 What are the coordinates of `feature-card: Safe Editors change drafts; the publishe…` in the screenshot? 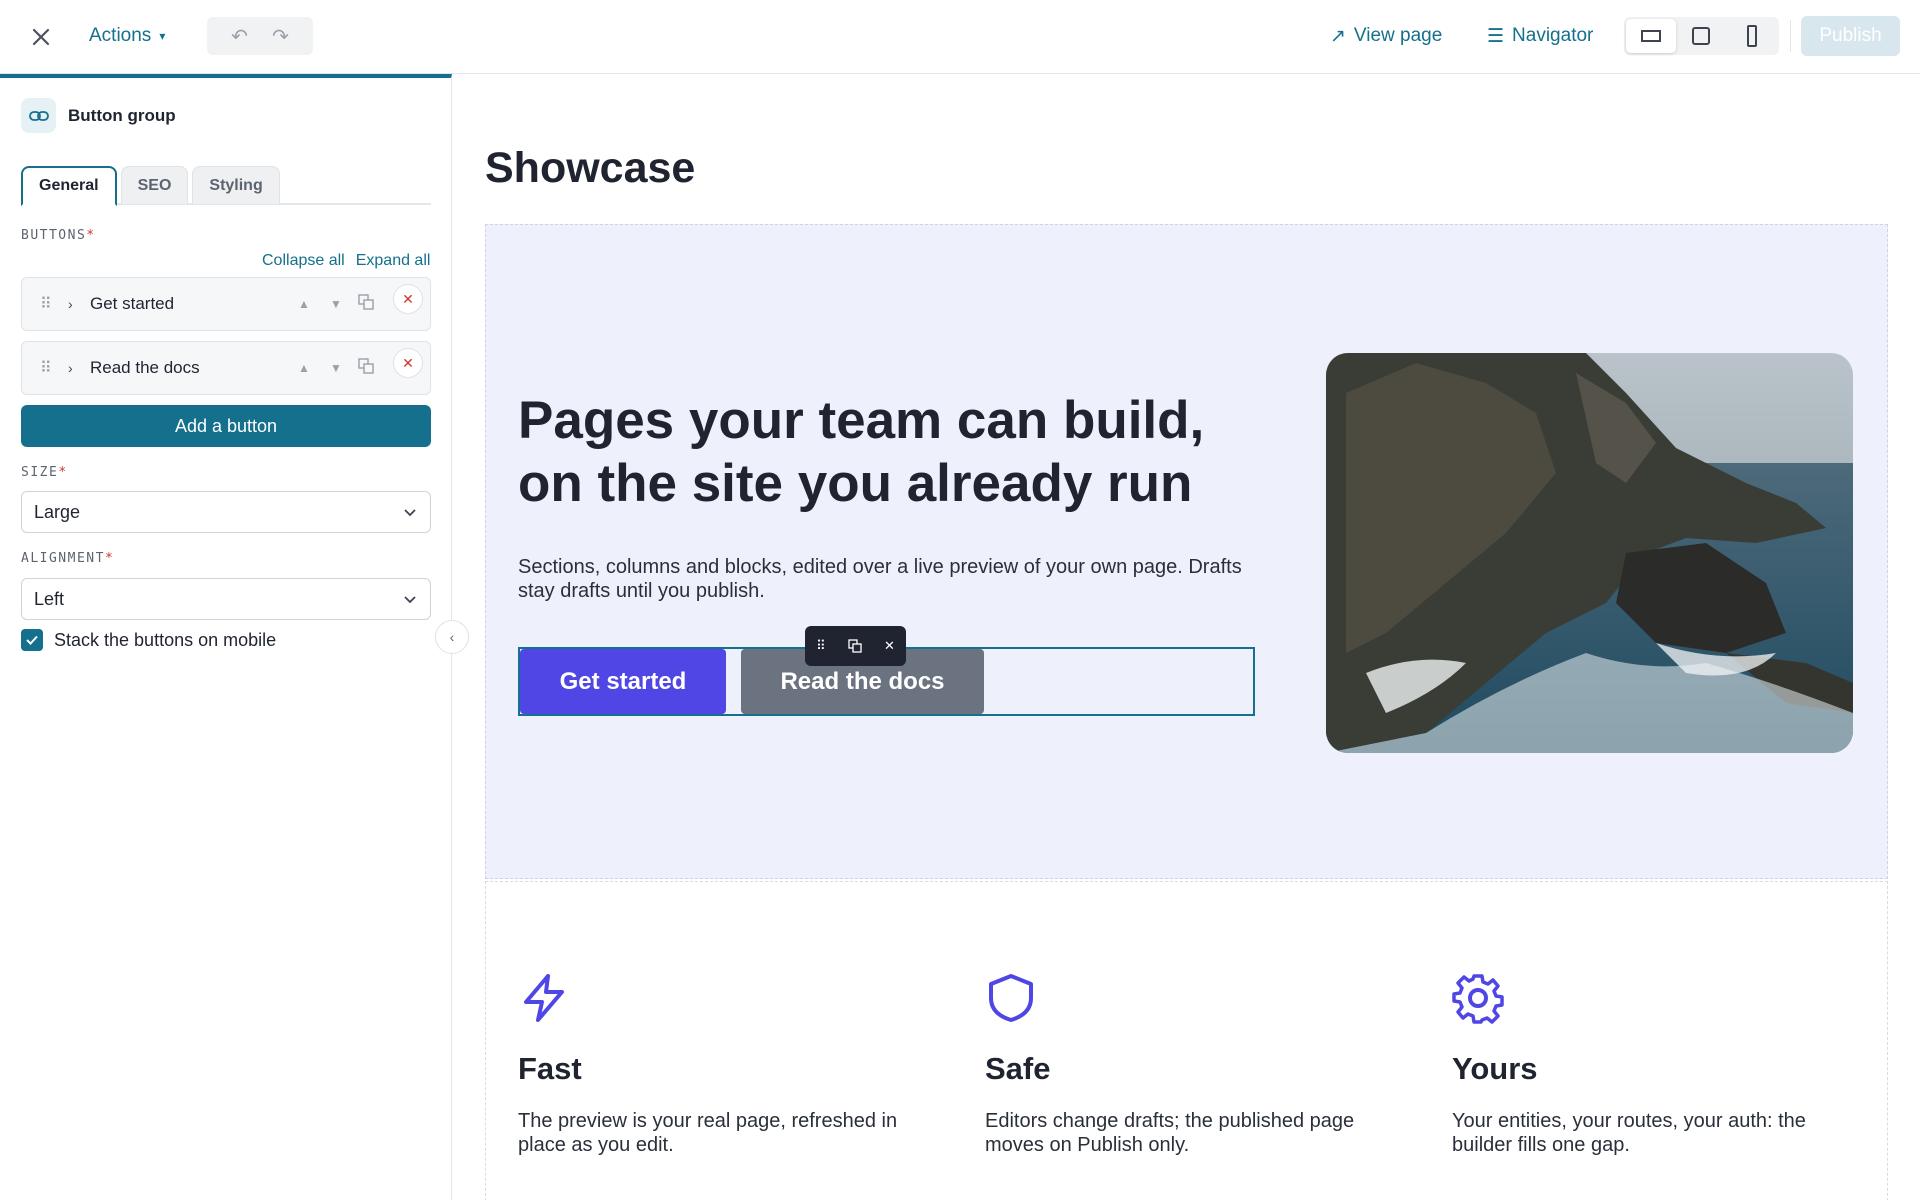 It's located at (1185, 1064).